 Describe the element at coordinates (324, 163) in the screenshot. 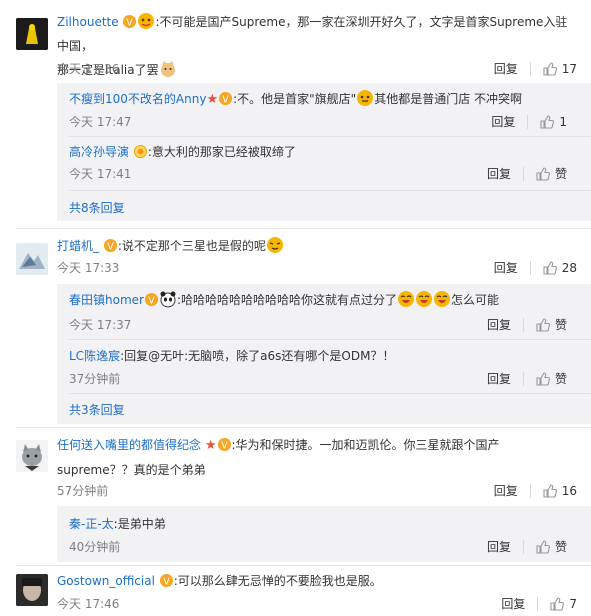

I see `reply-item: 高冷孙导演 :意大利的那家已经被取缔了 今天 17:41 回复 赞` at that location.